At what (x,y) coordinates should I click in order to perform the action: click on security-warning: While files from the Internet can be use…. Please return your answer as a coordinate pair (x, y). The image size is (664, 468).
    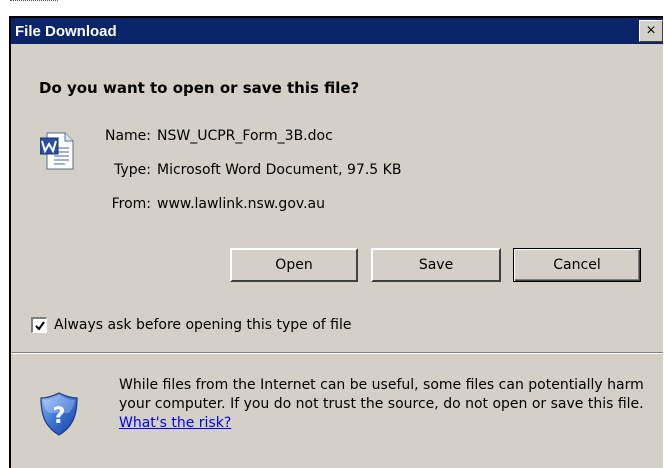
    Looking at the image, I should click on (389, 404).